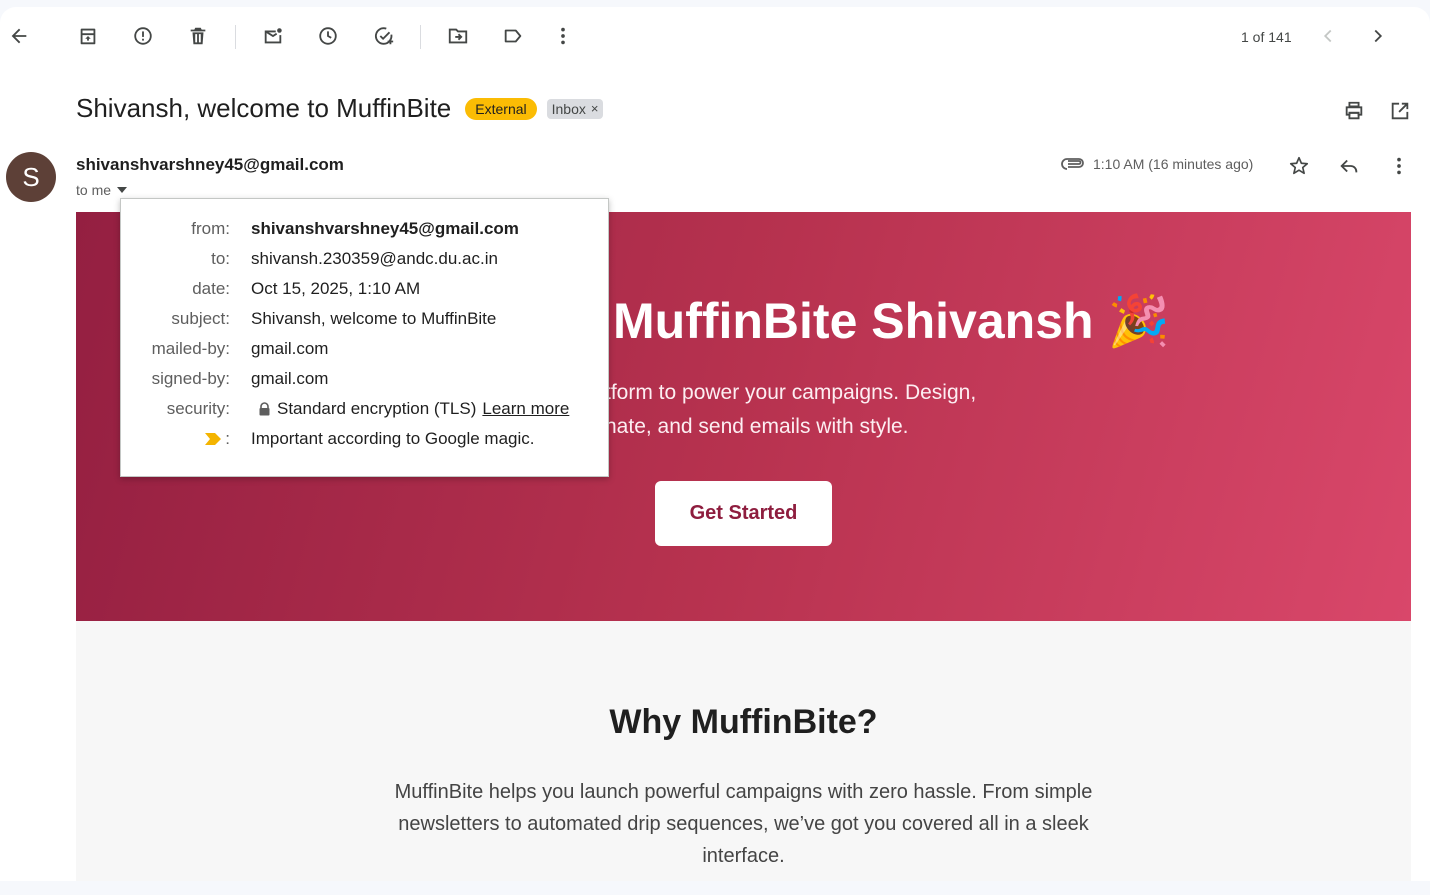 Image resolution: width=1430 pixels, height=895 pixels. I want to click on label-button, so click(513, 36).